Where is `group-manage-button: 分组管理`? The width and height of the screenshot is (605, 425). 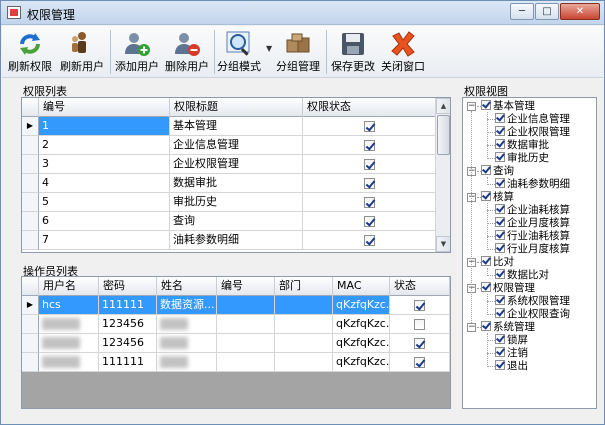 group-manage-button: 分组管理 is located at coordinates (298, 52).